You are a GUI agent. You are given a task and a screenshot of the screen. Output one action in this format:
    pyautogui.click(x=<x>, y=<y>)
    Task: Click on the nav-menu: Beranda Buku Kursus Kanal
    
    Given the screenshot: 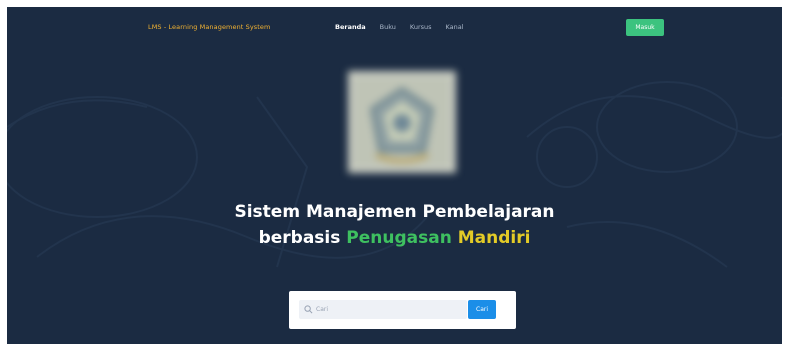 What is the action you would take?
    pyautogui.click(x=399, y=27)
    